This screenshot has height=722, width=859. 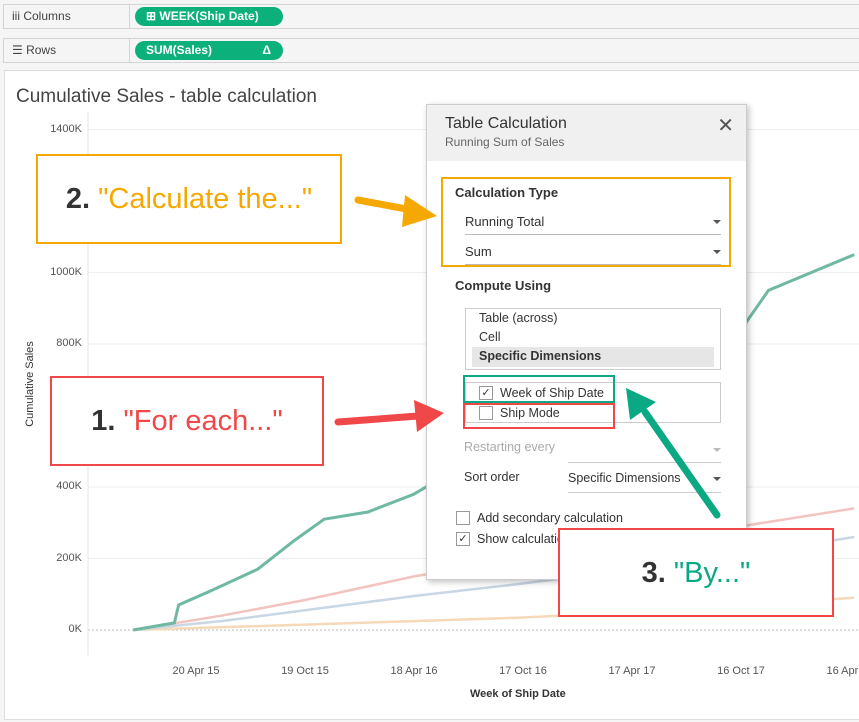 I want to click on option-table-across: Table (across), so click(x=593, y=318).